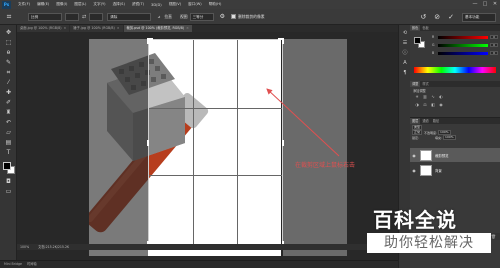  I want to click on ratio-select: 比例, so click(45, 16).